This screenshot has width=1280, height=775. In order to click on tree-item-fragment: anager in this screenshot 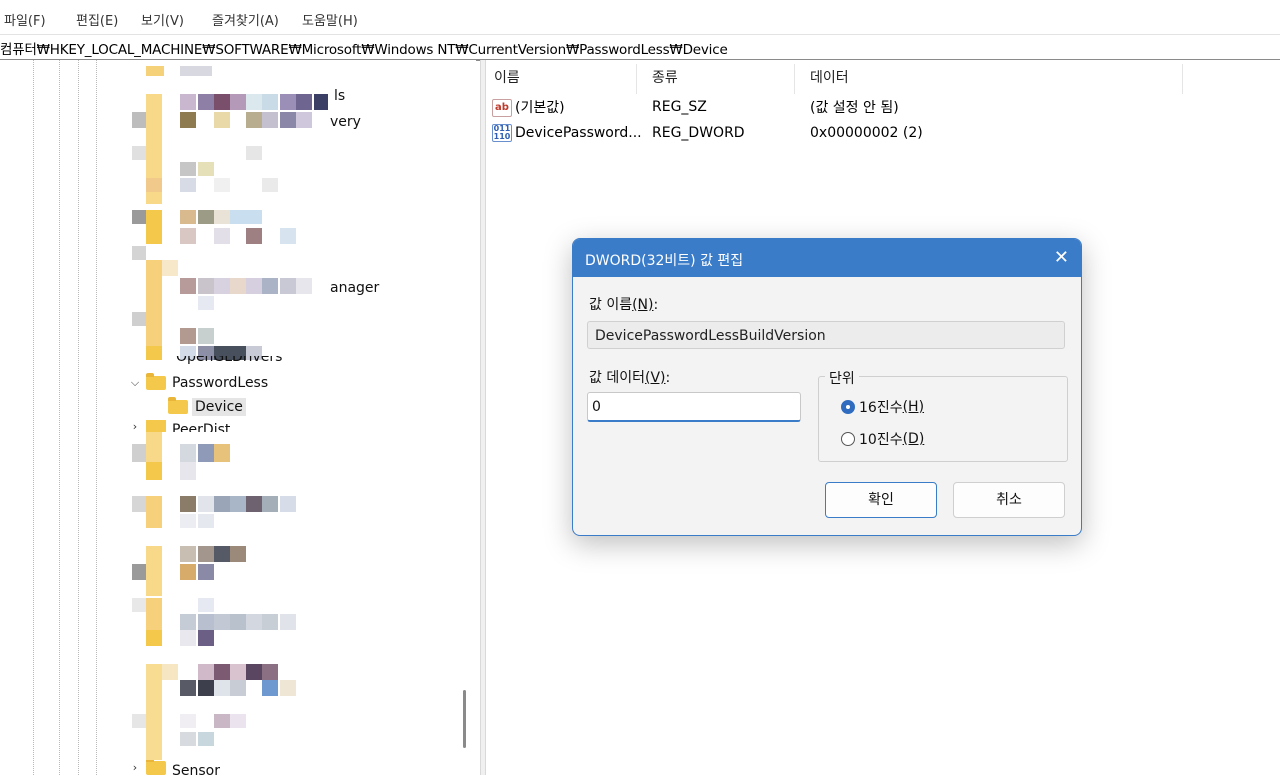, I will do `click(355, 288)`.